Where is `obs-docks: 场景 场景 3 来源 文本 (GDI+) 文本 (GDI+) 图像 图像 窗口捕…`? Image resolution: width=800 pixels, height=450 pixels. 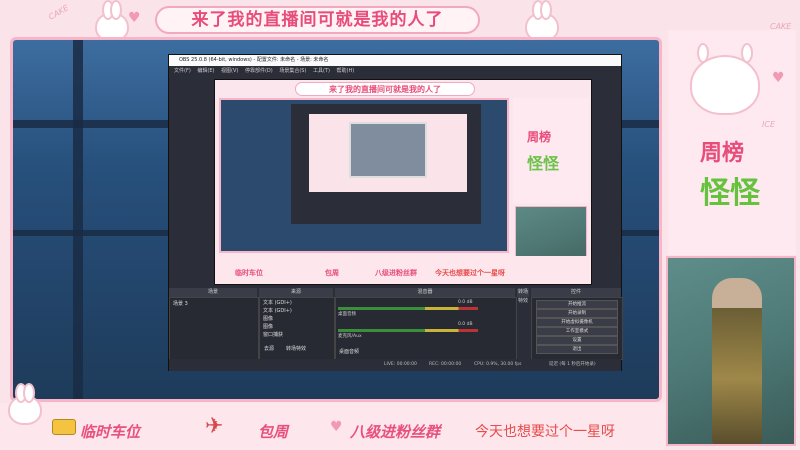 obs-docks: 场景 场景 3 来源 文本 (GDI+) 文本 (GDI+) 图像 图像 窗口捕… is located at coordinates (396, 324).